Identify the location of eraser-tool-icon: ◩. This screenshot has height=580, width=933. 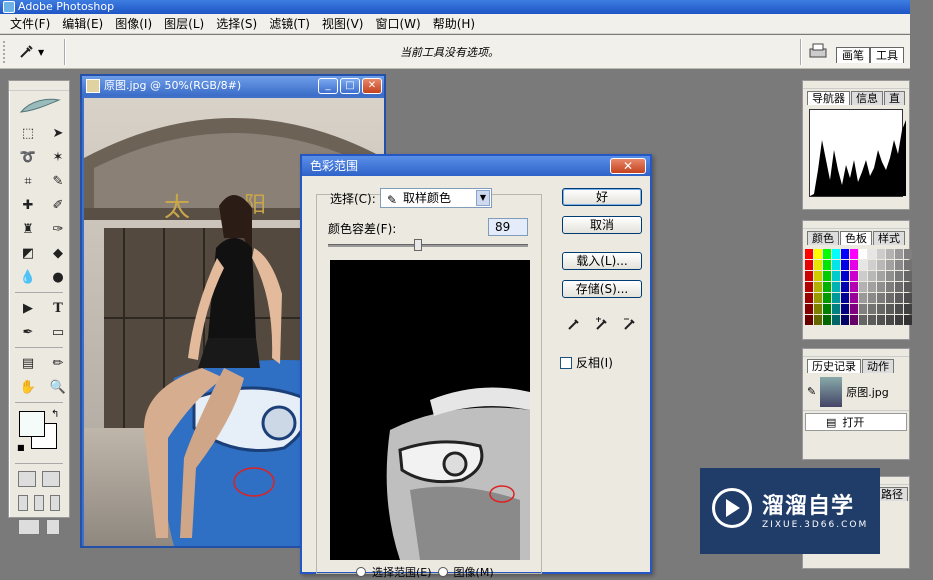
(28, 253).